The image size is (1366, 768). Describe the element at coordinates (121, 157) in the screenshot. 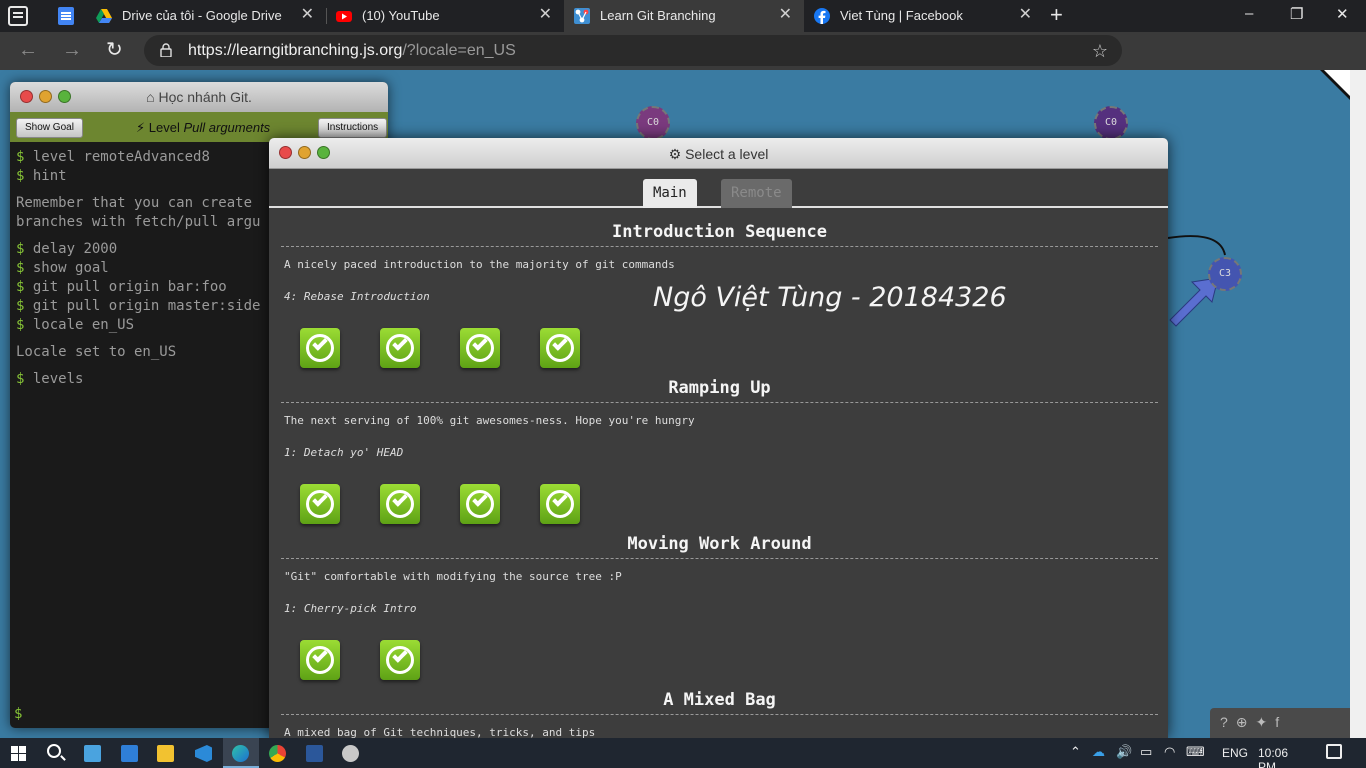

I see `terminal-line-text: level remoteAdvanced8` at that location.